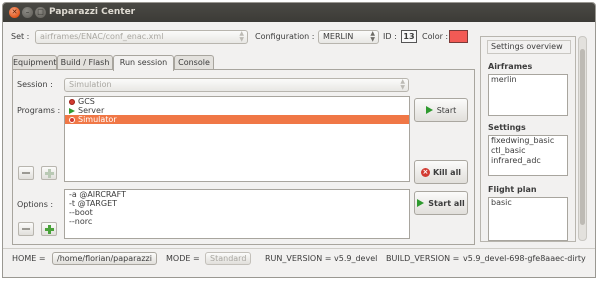 Image resolution: width=600 pixels, height=283 pixels. What do you see at coordinates (510, 66) in the screenshot?
I see `airframes-heading: Airframes` at bounding box center [510, 66].